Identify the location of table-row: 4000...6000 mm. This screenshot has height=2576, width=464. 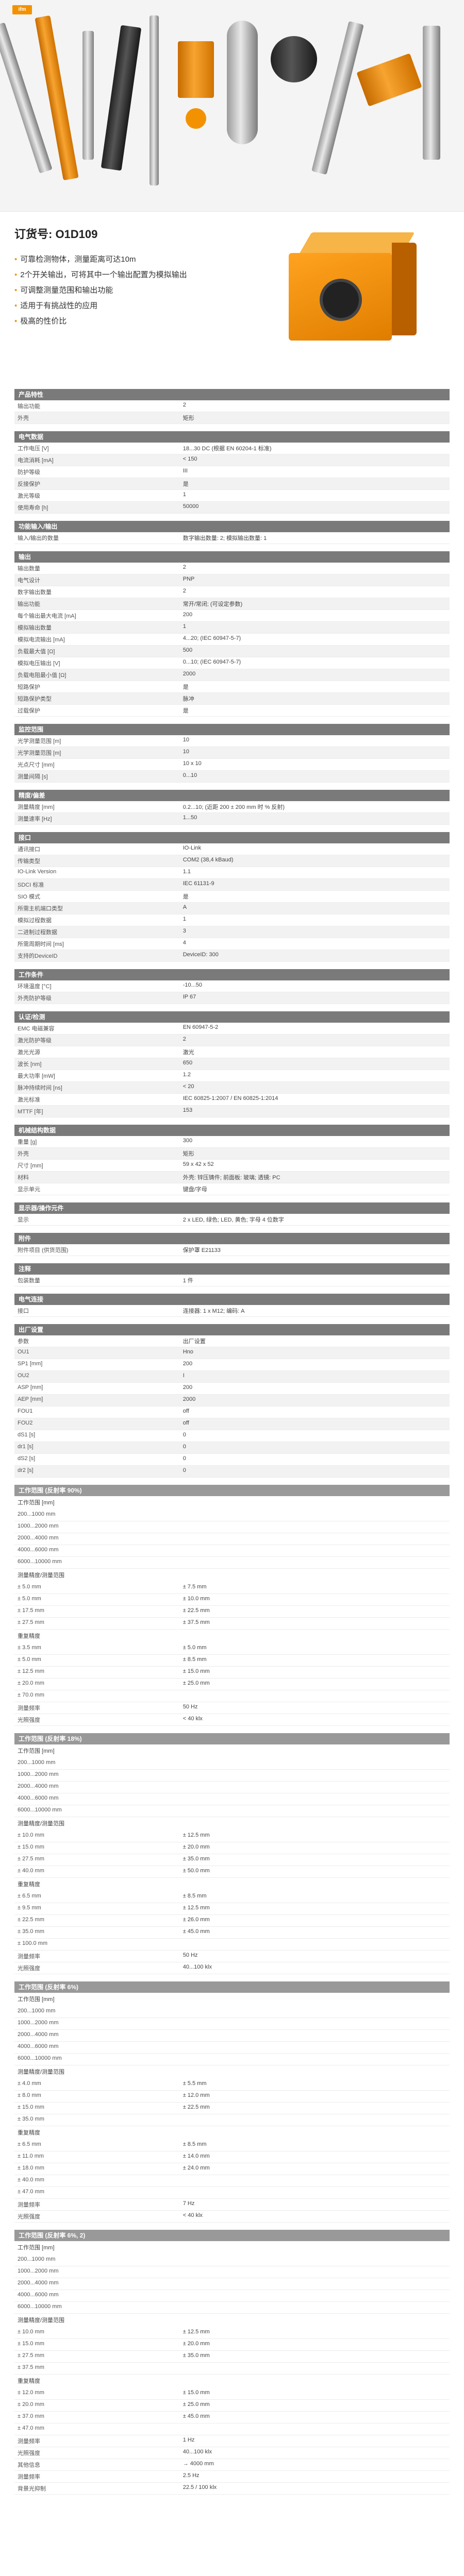
(232, 1799).